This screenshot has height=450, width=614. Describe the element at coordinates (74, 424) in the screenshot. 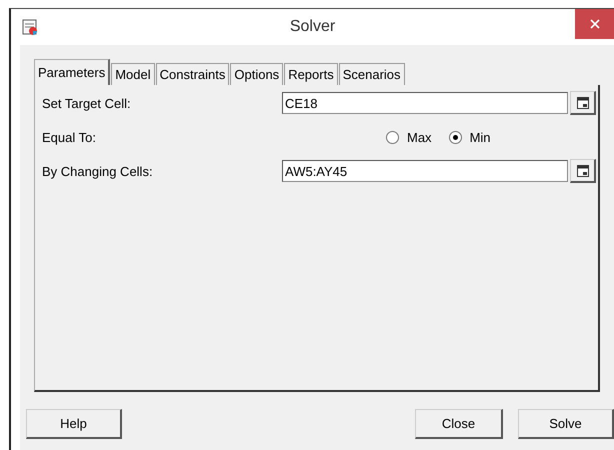

I see `dialog-button: Help` at that location.